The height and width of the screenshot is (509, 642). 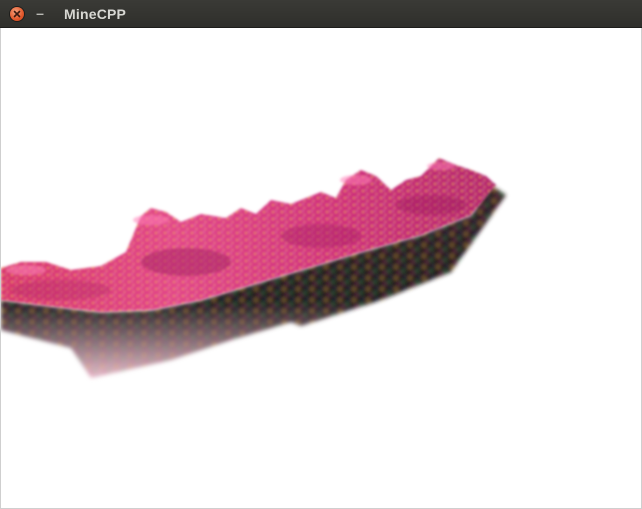 I want to click on title-bar: – MineCPP, so click(x=321, y=14).